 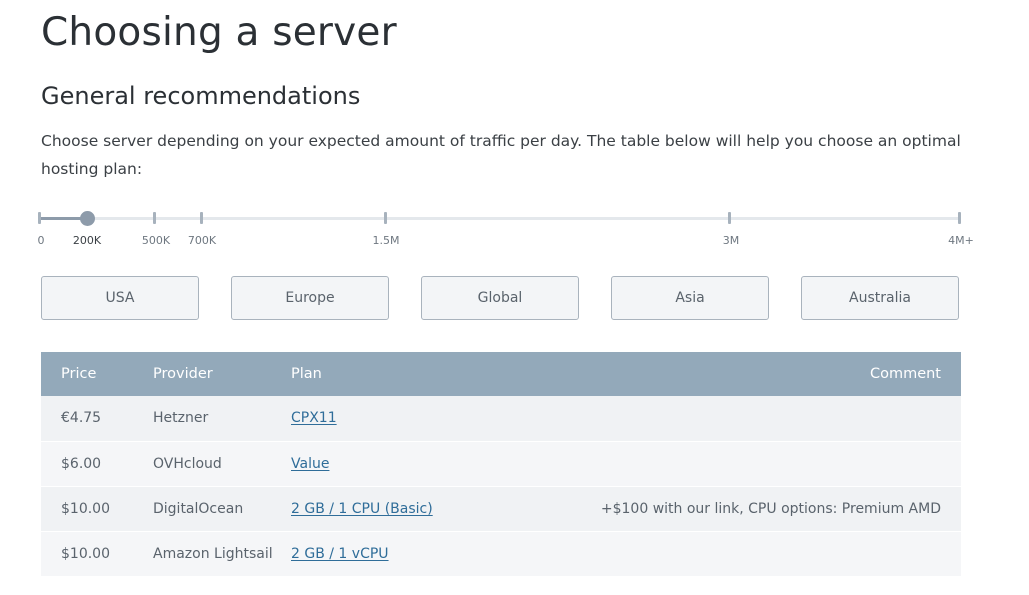 I want to click on region-selector: USA Europe Global Asia Australia, so click(x=501, y=299).